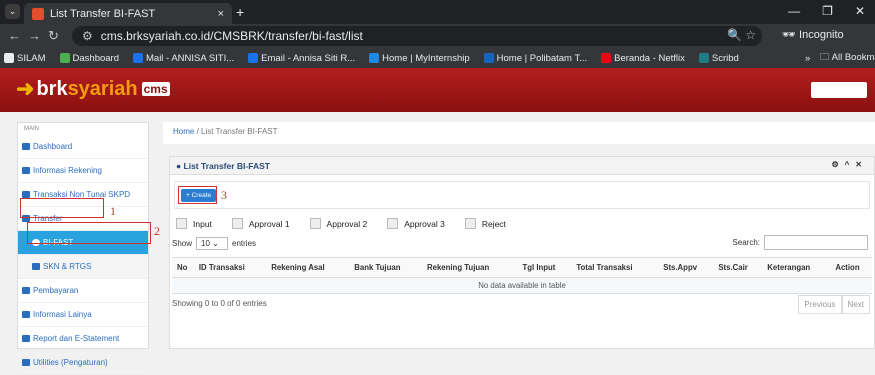 The height and width of the screenshot is (375, 875). I want to click on sidebar-item-label: Pembayaran, so click(56, 290).